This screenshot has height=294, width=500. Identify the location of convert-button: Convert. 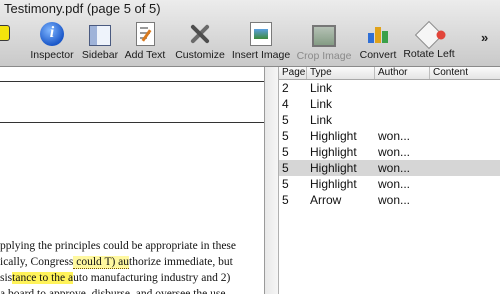
(378, 41).